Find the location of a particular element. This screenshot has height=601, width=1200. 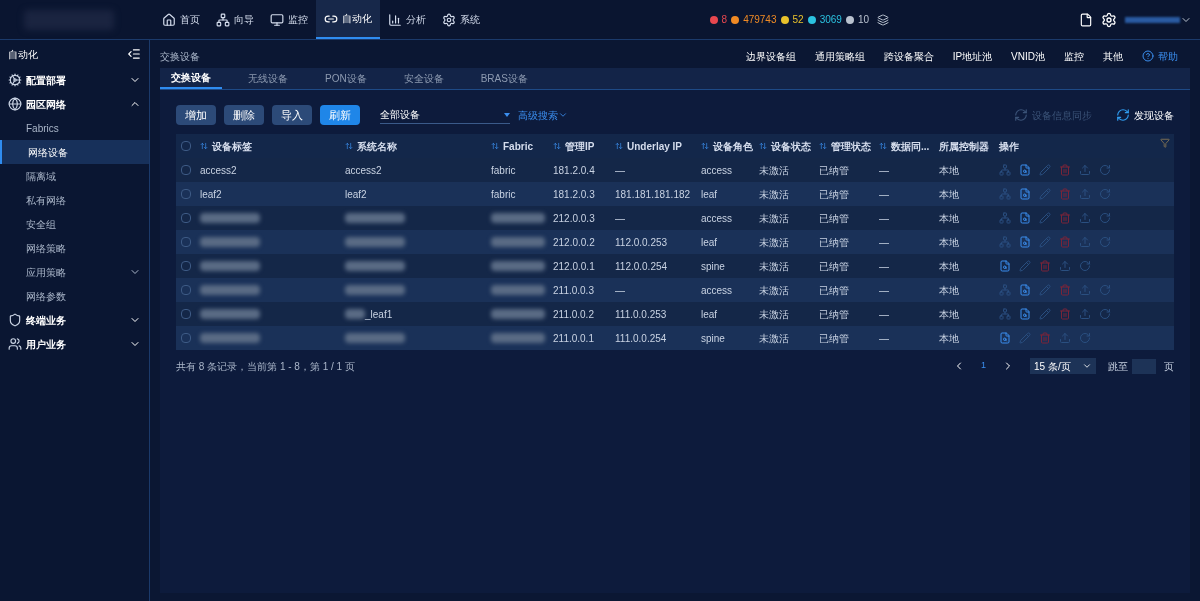

sidebar-item: 安全组 is located at coordinates (74, 224).